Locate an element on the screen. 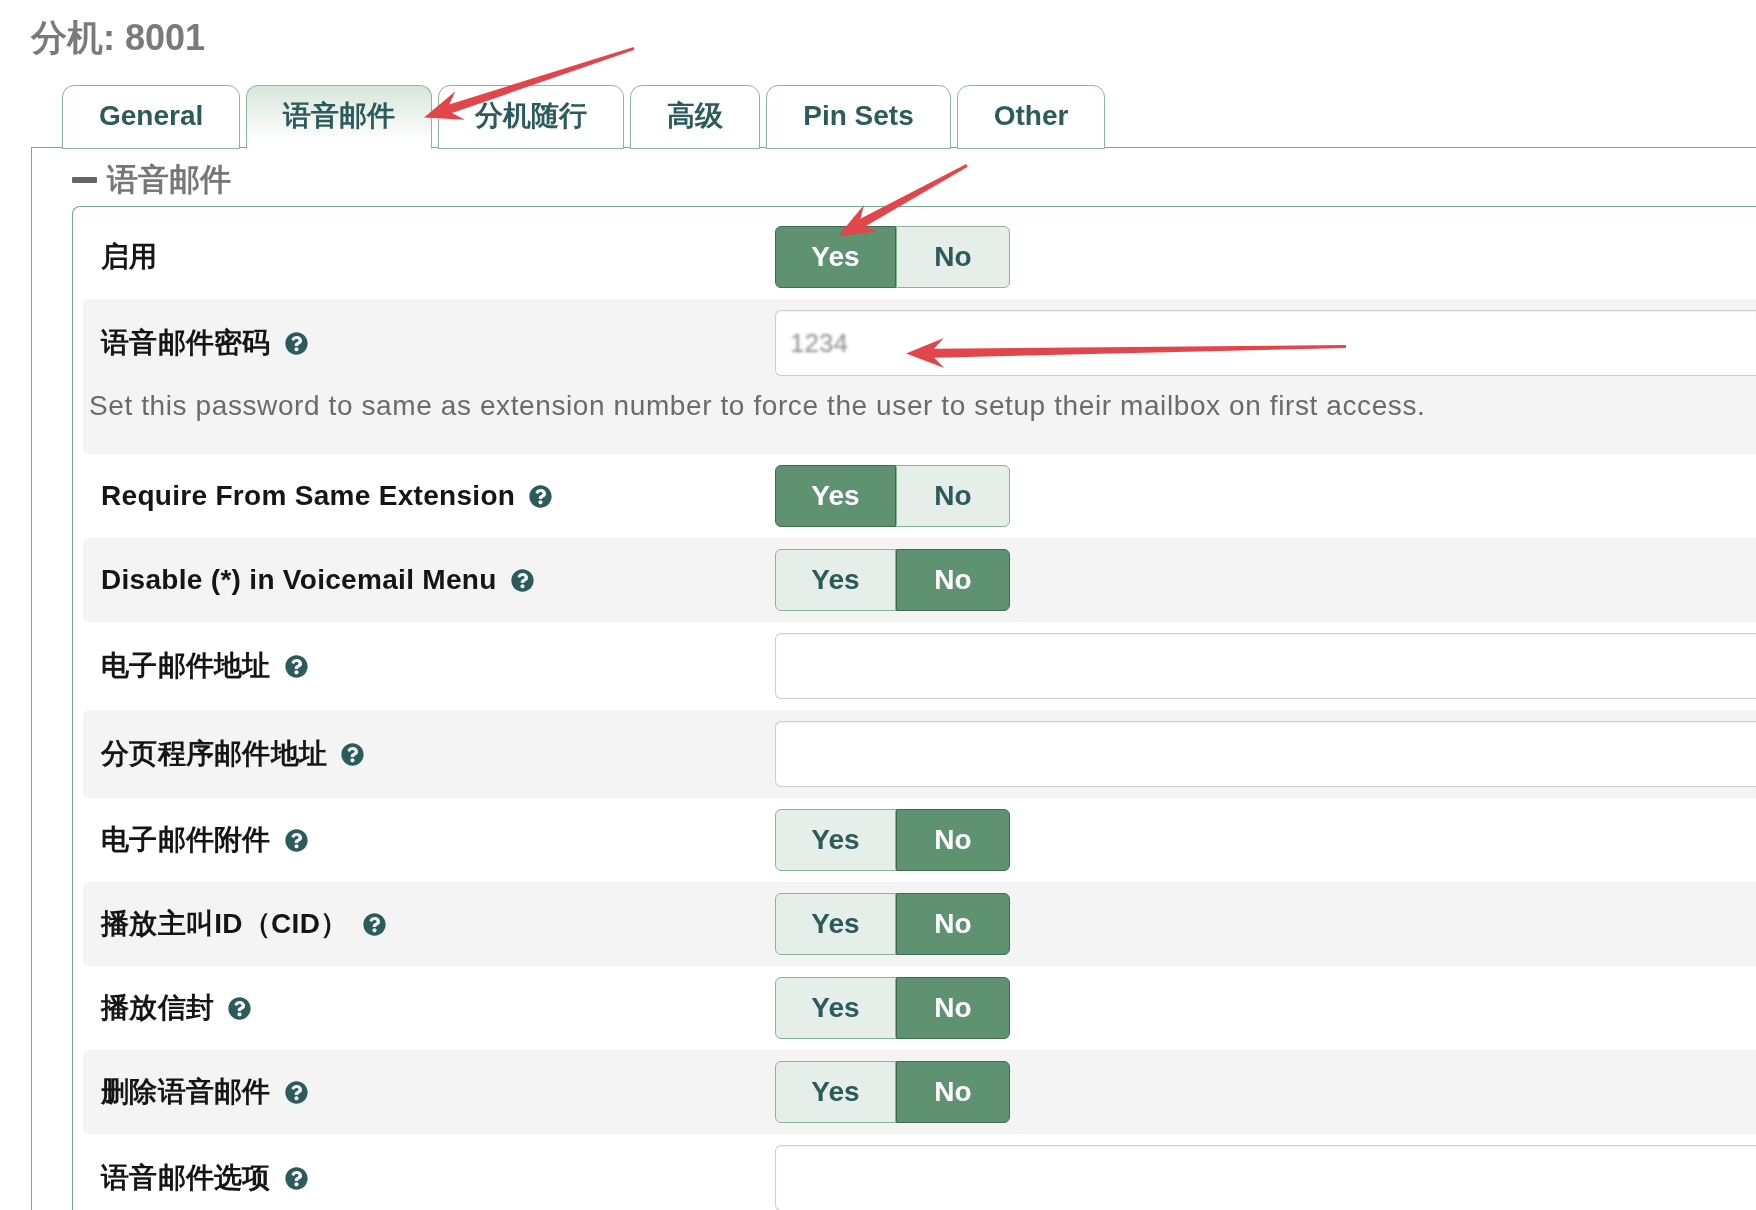 Image resolution: width=1756 pixels, height=1210 pixels. help-text: Set this password to same as extension number to force the user to setup their mailbox on first access. is located at coordinates (757, 406).